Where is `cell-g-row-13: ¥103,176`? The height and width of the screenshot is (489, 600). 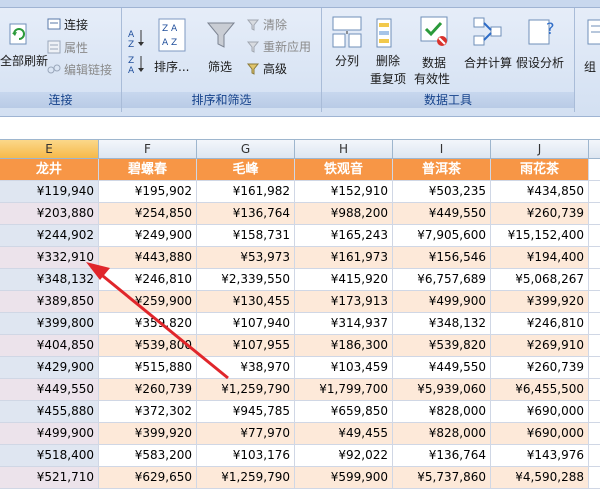
cell-g-row-13: ¥103,176 is located at coordinates (246, 456).